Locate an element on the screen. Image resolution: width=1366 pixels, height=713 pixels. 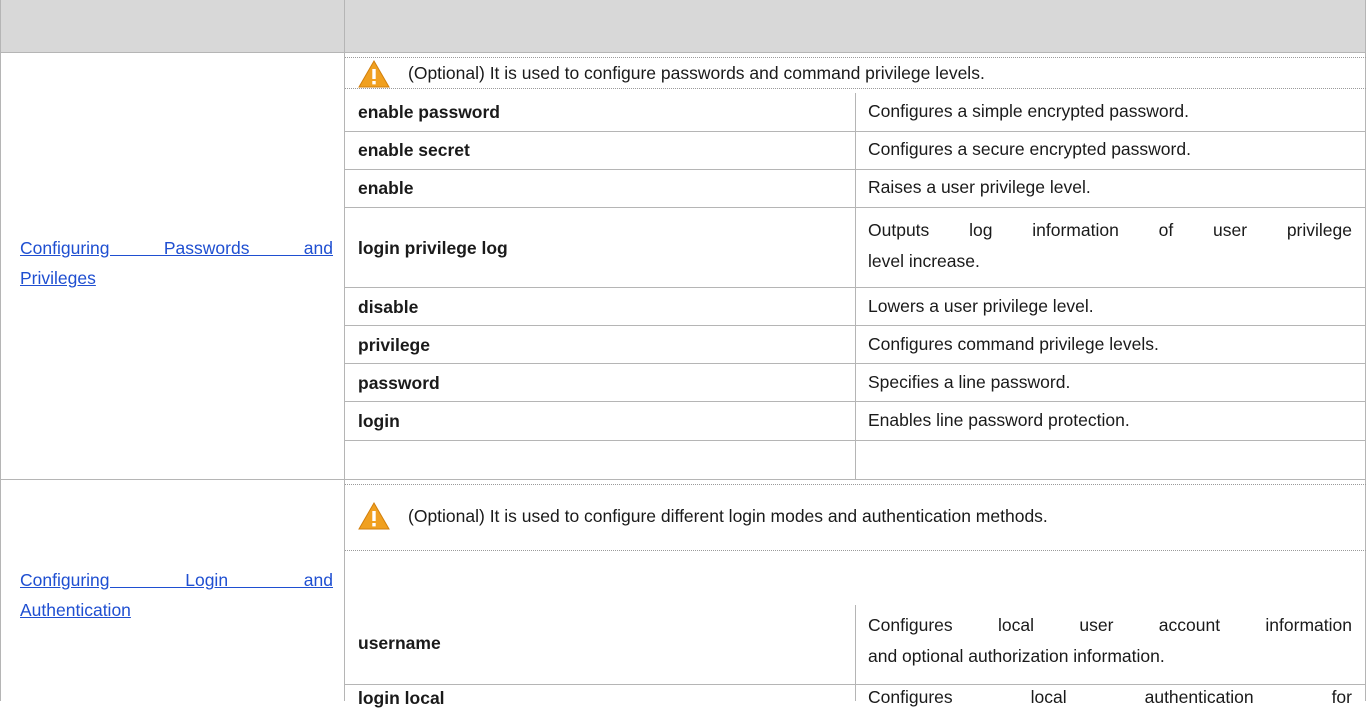
feature-link-passwords-privileges: Configuring Passwords and Privileges is located at coordinates (176, 263).